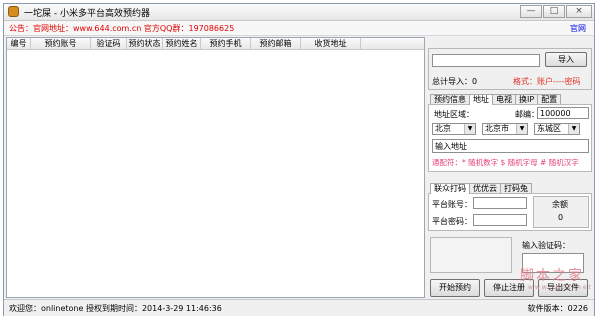 The width and height of the screenshot is (600, 320). Describe the element at coordinates (486, 60) in the screenshot. I see `import-path-input` at that location.